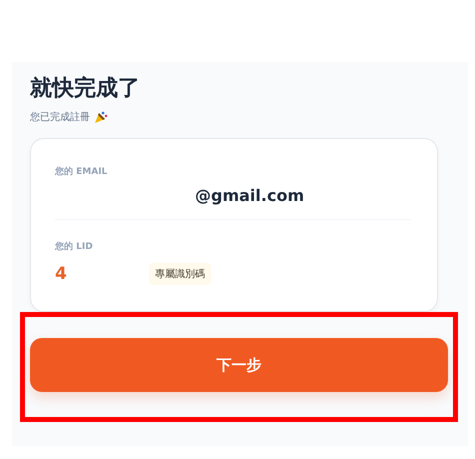 The height and width of the screenshot is (459, 475). What do you see at coordinates (101, 117) in the screenshot?
I see `party-popper-icon` at bounding box center [101, 117].